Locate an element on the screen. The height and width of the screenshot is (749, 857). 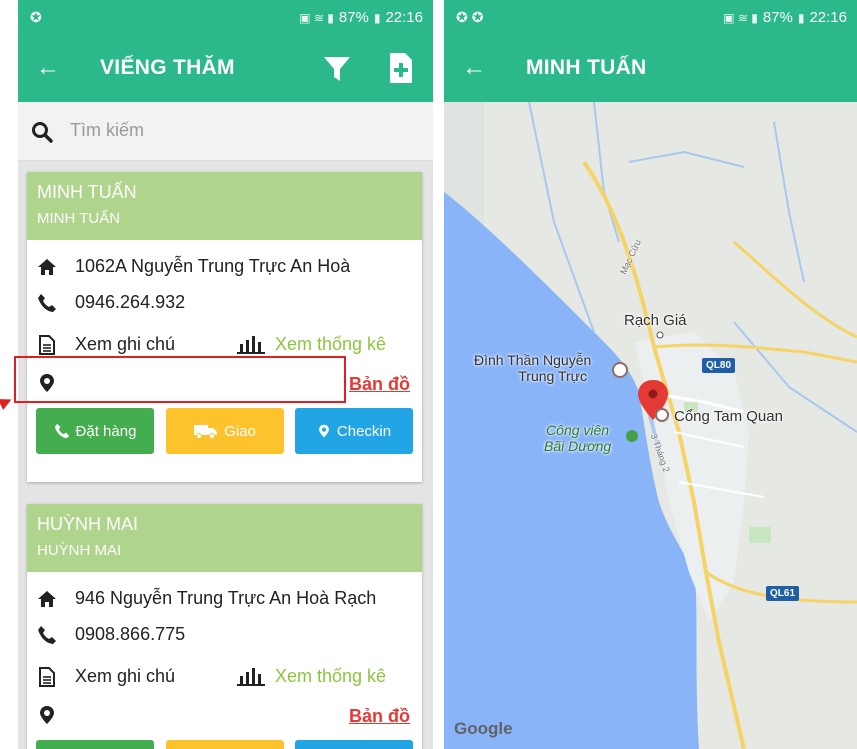
address-row: 1062A Nguyễn Trung Trực An Hoà is located at coordinates (224, 267).